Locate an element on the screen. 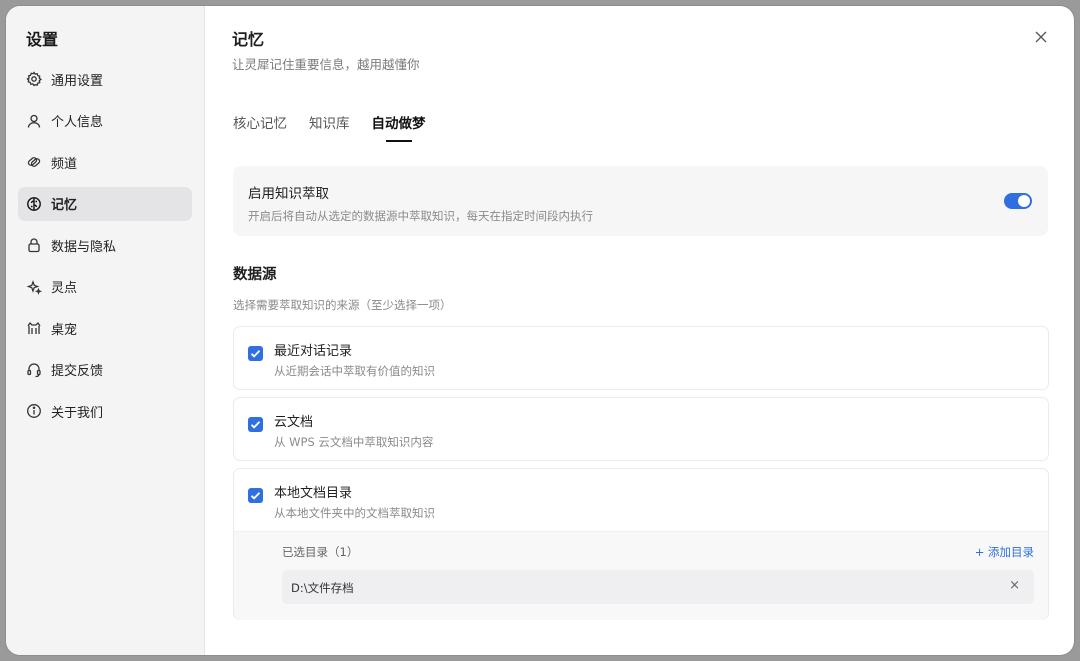 The width and height of the screenshot is (1080, 661). tab-auto-dream: 自动做梦 is located at coordinates (399, 127).